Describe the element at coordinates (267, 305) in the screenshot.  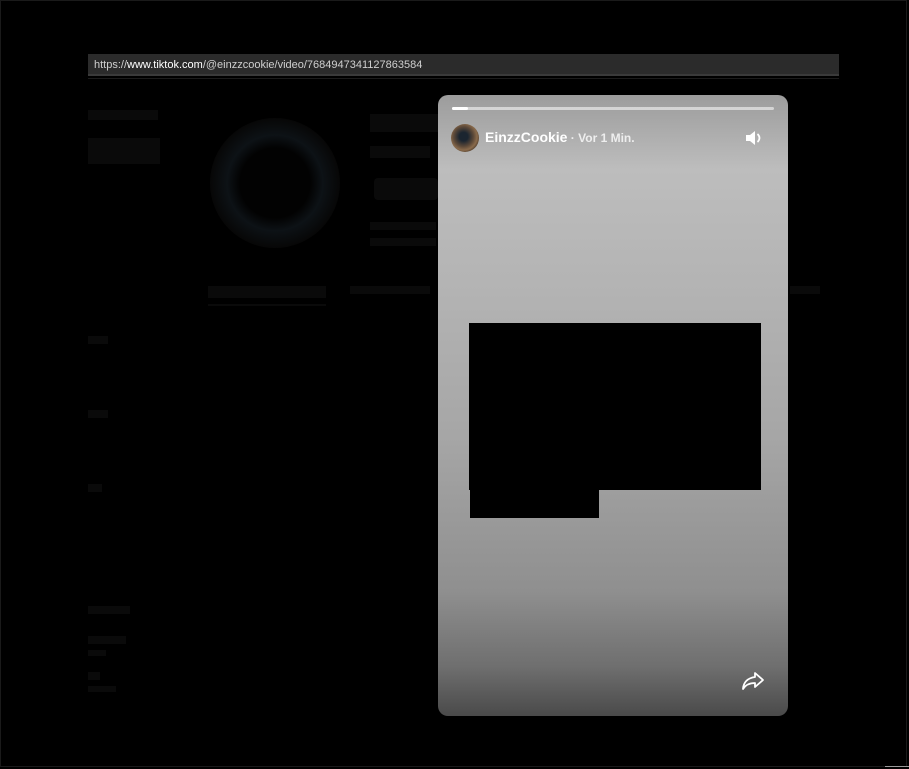
I see `bg-tab-underline` at that location.